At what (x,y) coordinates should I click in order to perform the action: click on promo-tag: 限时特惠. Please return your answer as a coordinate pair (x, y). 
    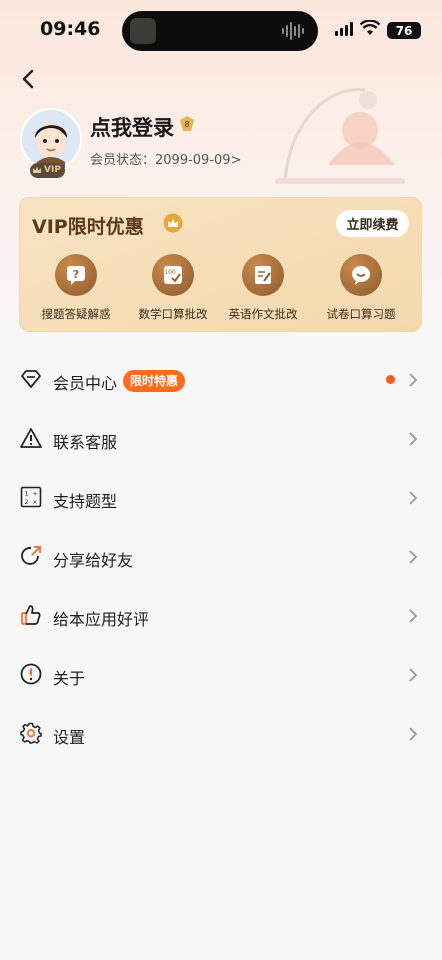
    Looking at the image, I should click on (154, 381).